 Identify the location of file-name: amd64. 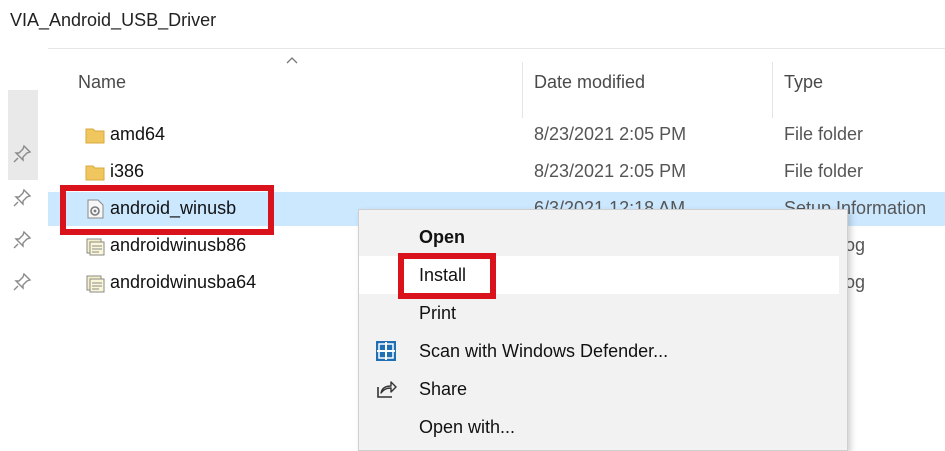
(138, 134).